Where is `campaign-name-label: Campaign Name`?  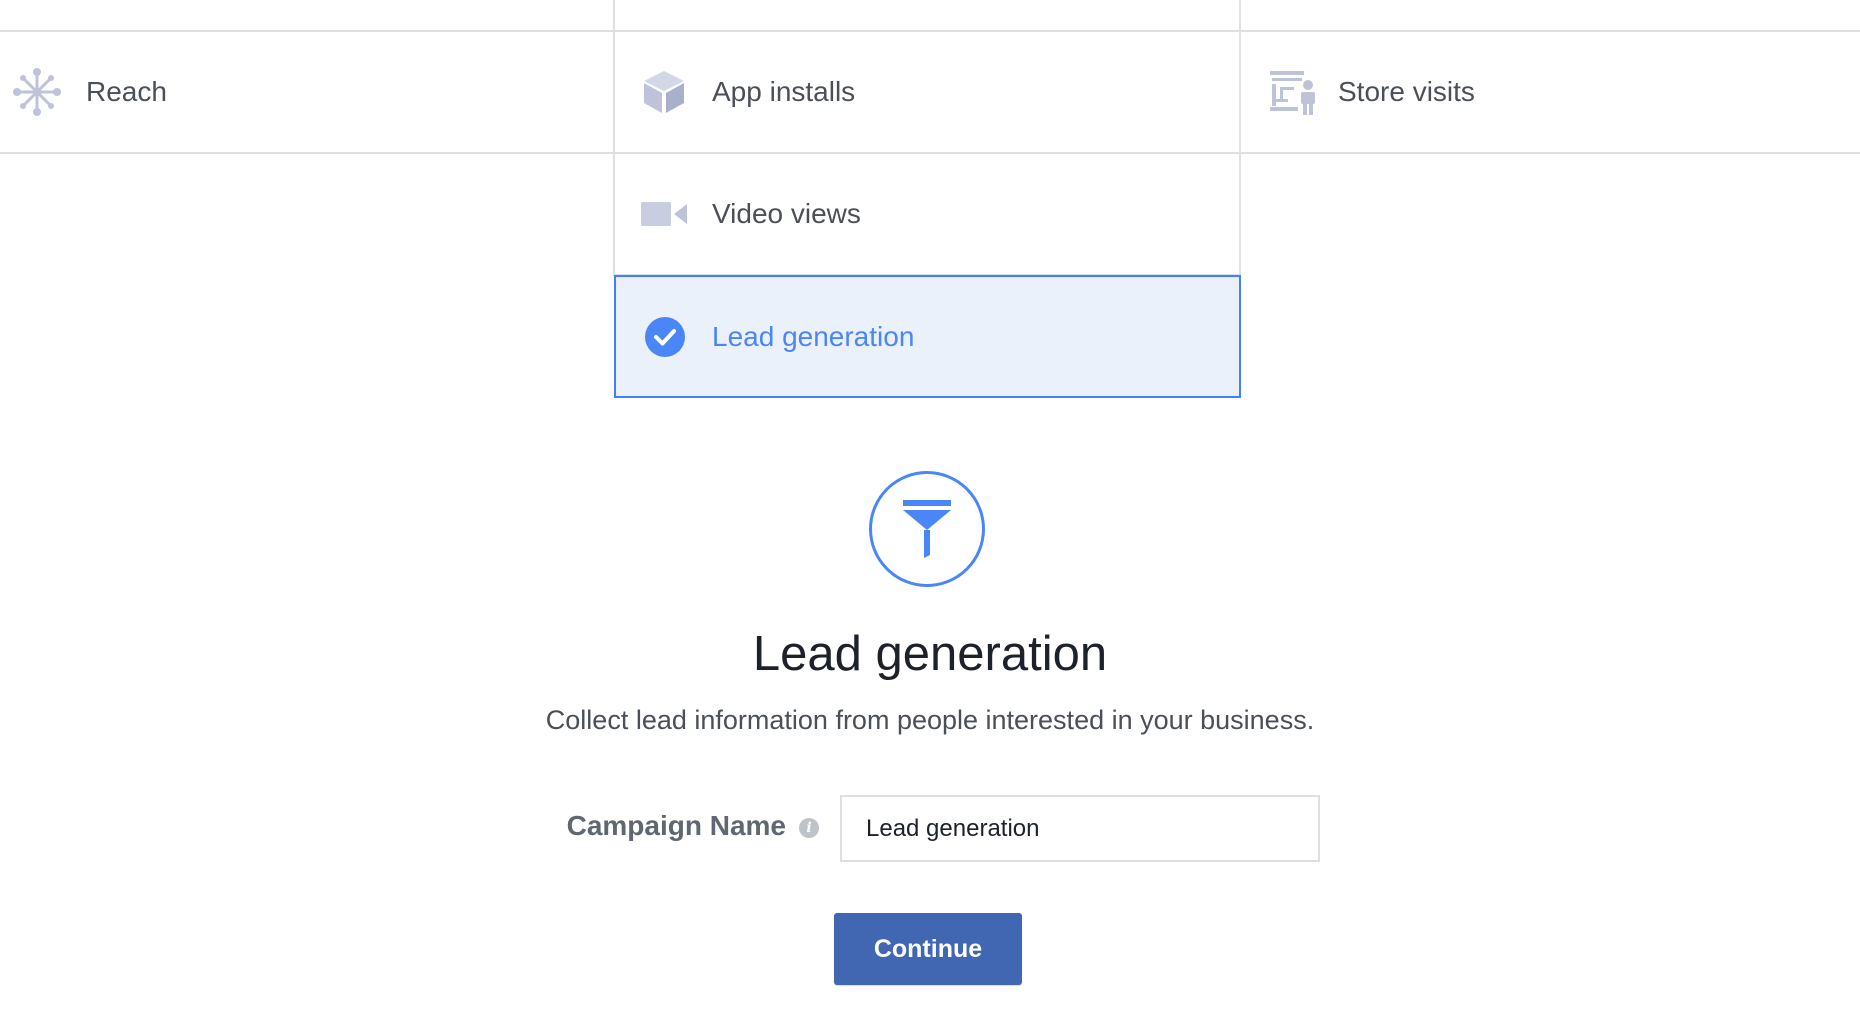
campaign-name-label: Campaign Name is located at coordinates (676, 825).